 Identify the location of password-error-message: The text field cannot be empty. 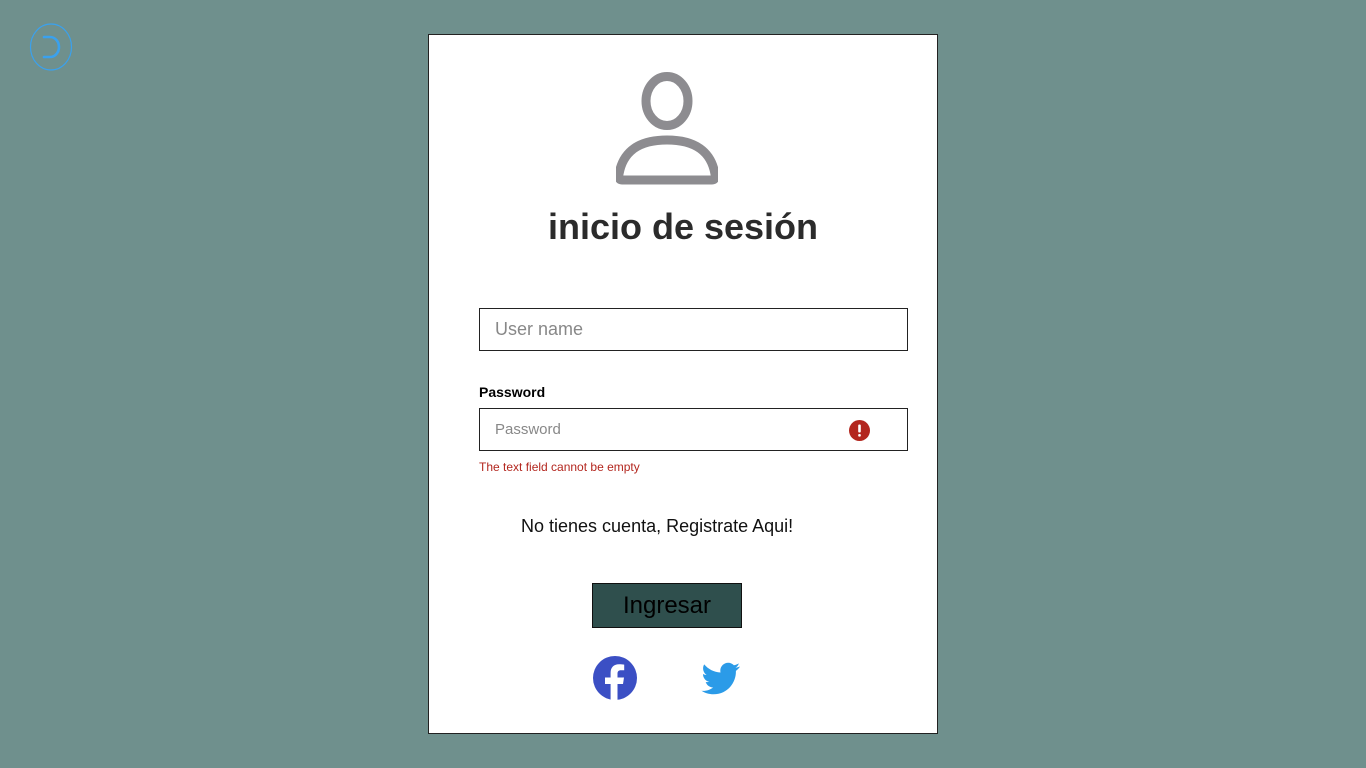
(559, 467).